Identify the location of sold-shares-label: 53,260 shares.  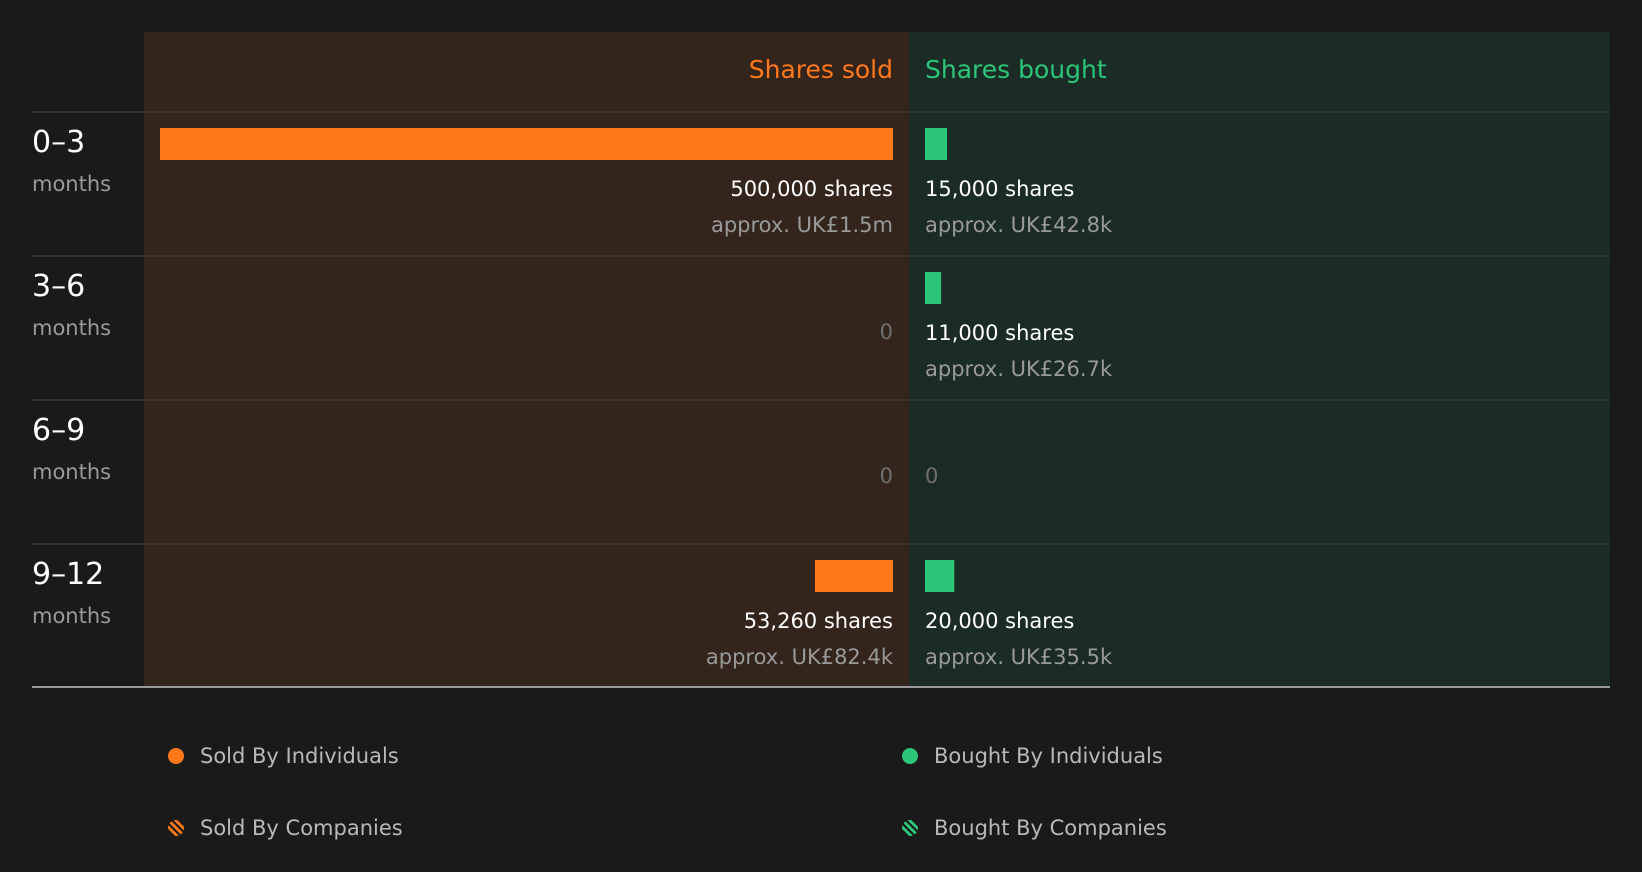
(818, 621).